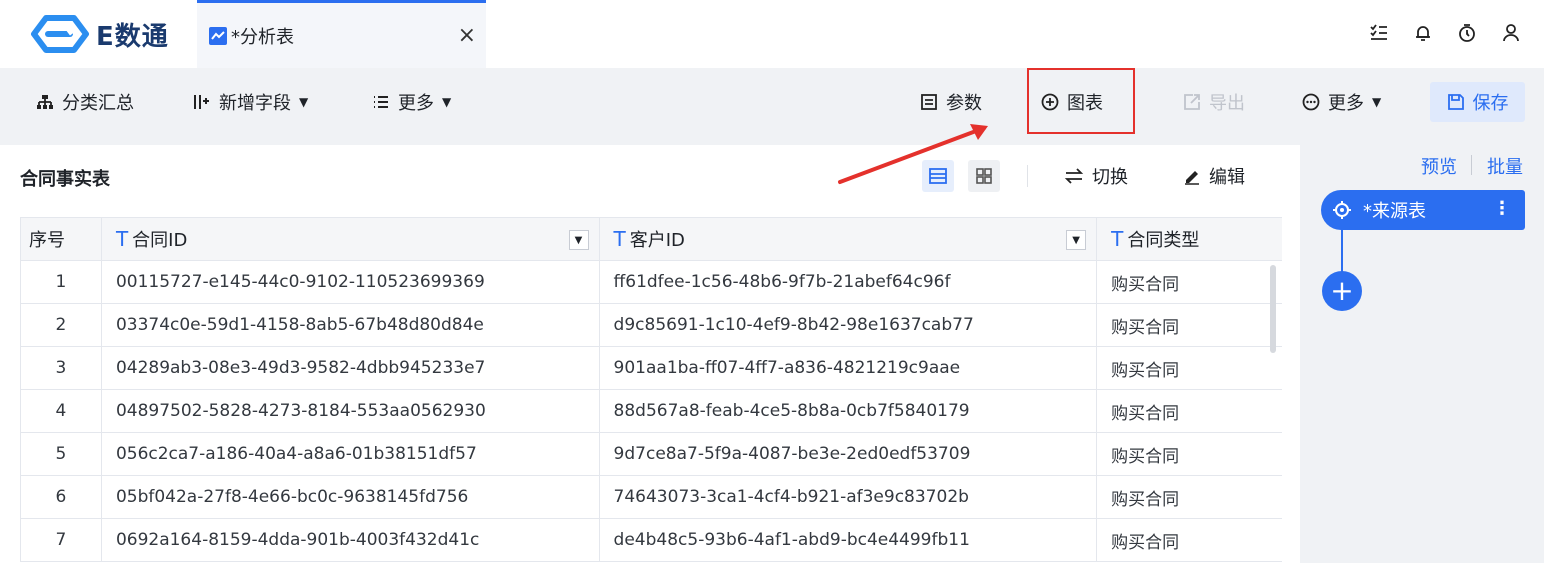  What do you see at coordinates (849, 325) in the screenshot?
I see `cell-customer-id: d9c85691-1c10-4ef9-8b42-98e1637cab77` at bounding box center [849, 325].